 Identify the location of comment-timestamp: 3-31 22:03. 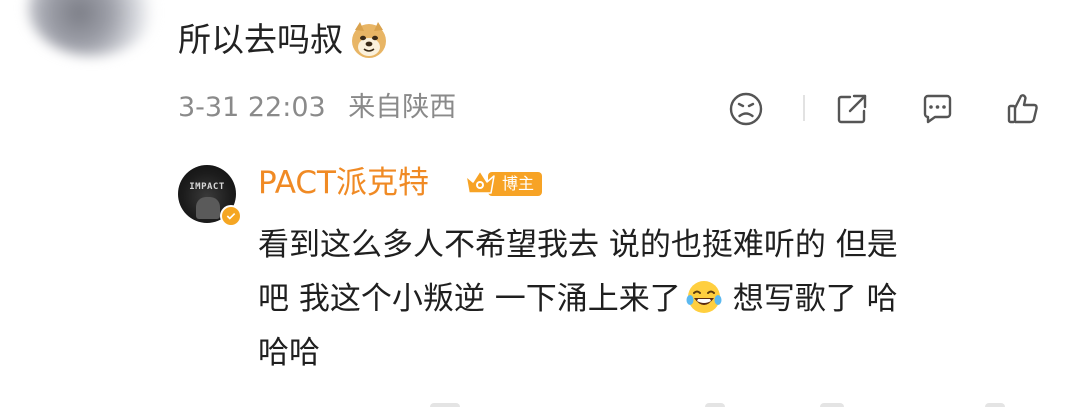
(252, 107).